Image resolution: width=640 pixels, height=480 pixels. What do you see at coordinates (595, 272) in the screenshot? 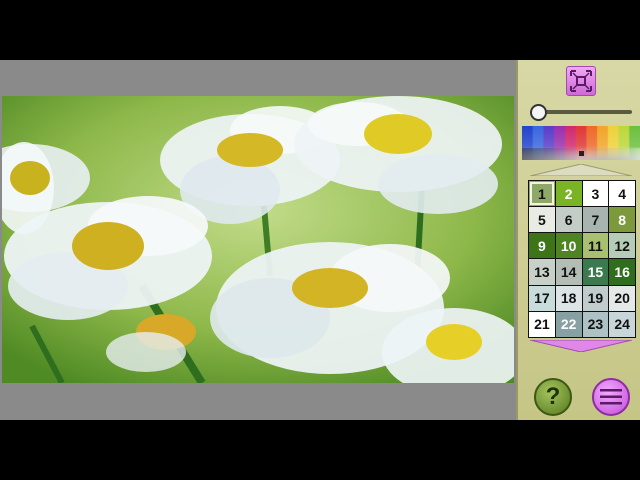
I see `color-number-cell: 15` at bounding box center [595, 272].